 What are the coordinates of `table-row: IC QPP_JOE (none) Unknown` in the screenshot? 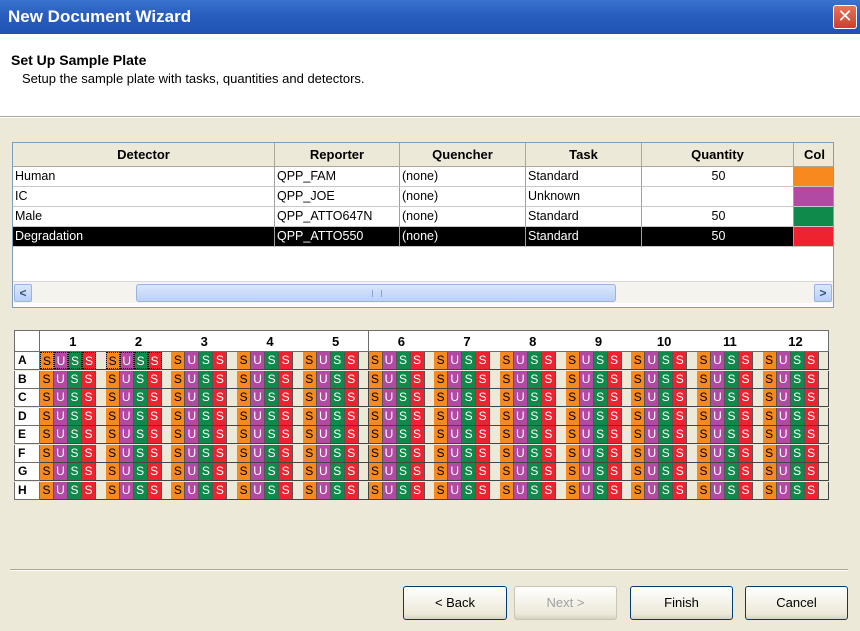 It's located at (423, 197).